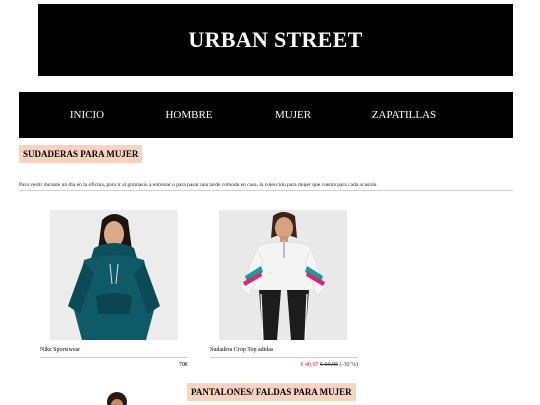 This screenshot has height=405, width=540. What do you see at coordinates (189, 115) in the screenshot?
I see `nav-item-hombre: HOMBRE` at bounding box center [189, 115].